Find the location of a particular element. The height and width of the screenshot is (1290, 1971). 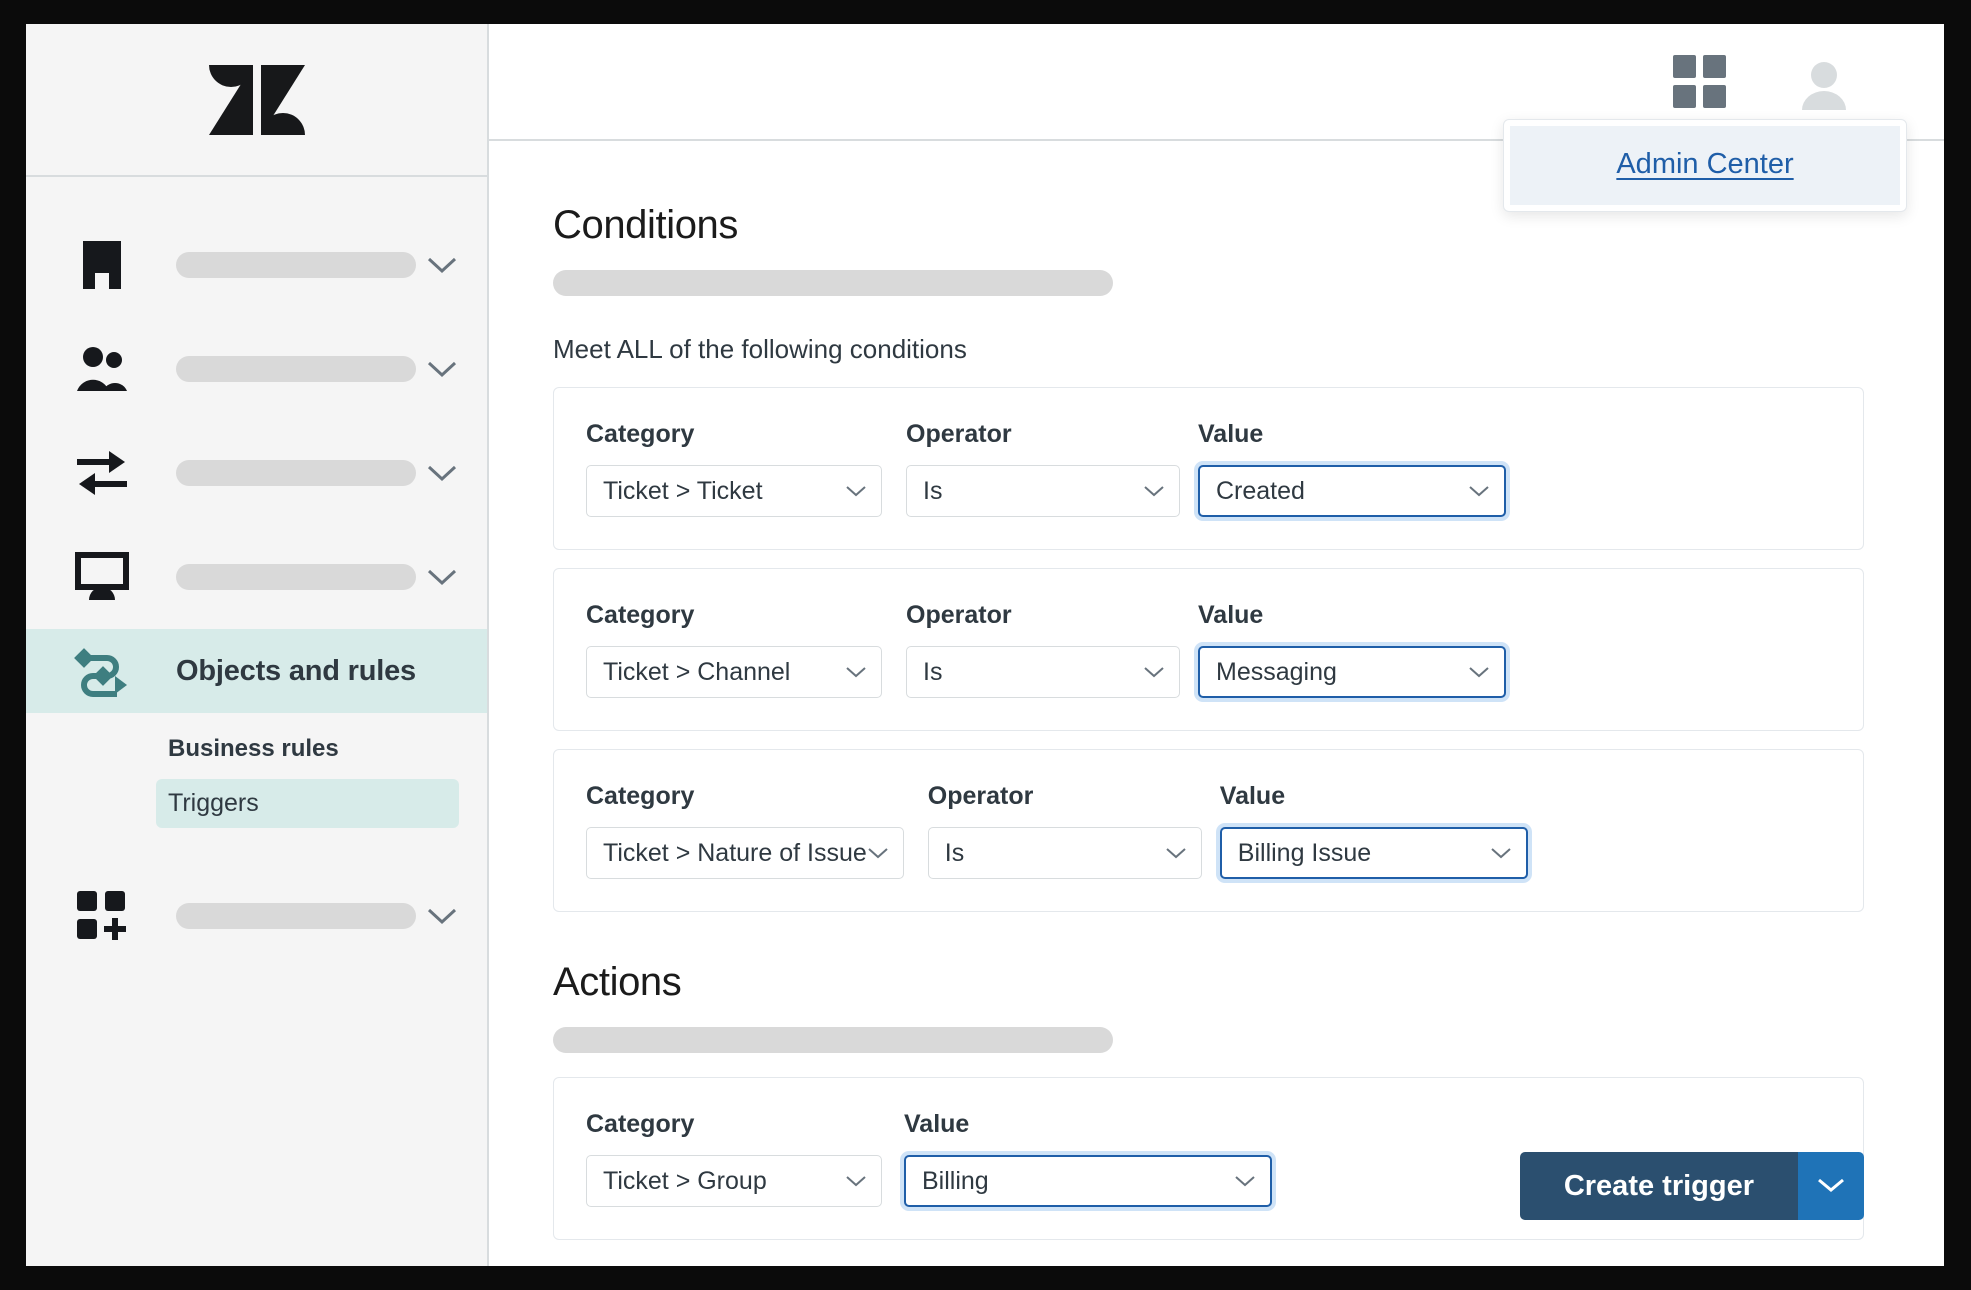

action-value-field: Value Billing is located at coordinates (1088, 1158).